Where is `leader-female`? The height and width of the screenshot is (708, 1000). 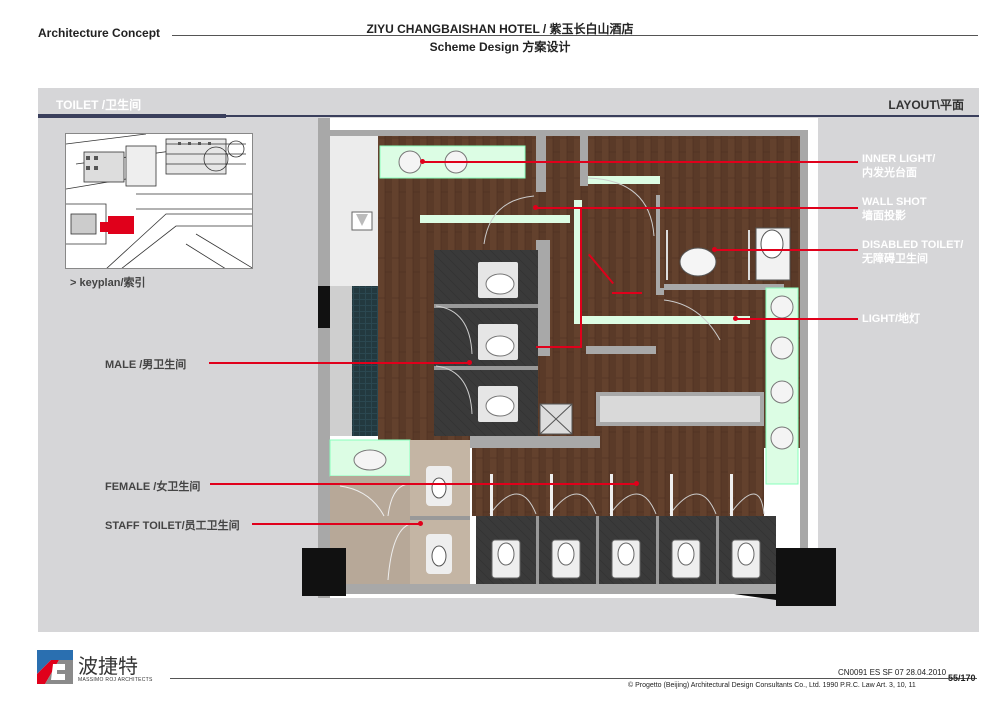 leader-female is located at coordinates (423, 484).